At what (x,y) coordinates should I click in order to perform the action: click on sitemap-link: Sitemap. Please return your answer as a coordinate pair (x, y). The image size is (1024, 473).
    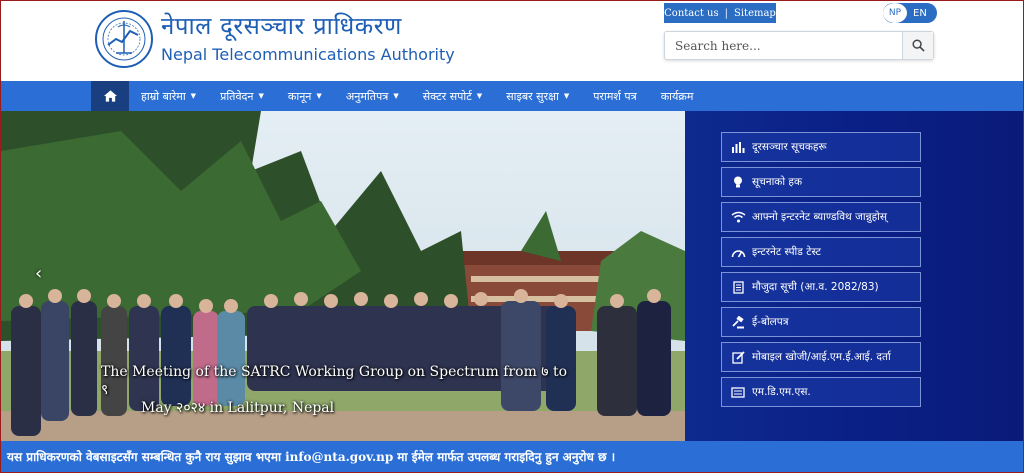
    Looking at the image, I should click on (755, 13).